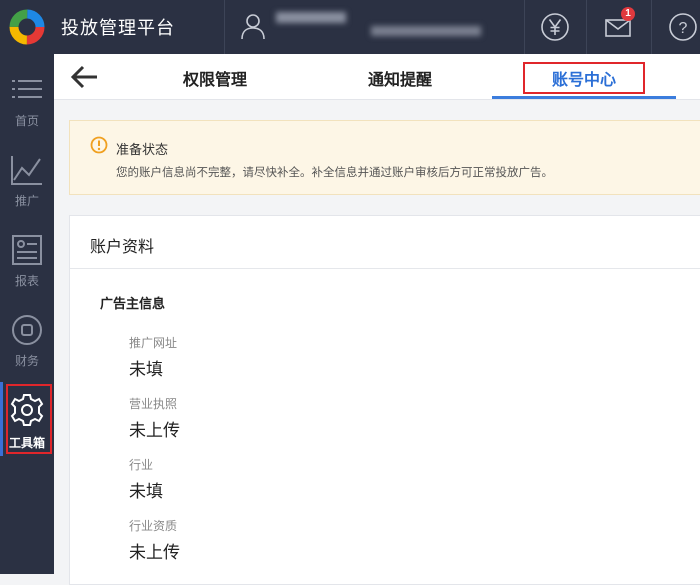 Image resolution: width=700 pixels, height=585 pixels. What do you see at coordinates (386, 25) in the screenshot?
I see `user-name-blurred` at bounding box center [386, 25].